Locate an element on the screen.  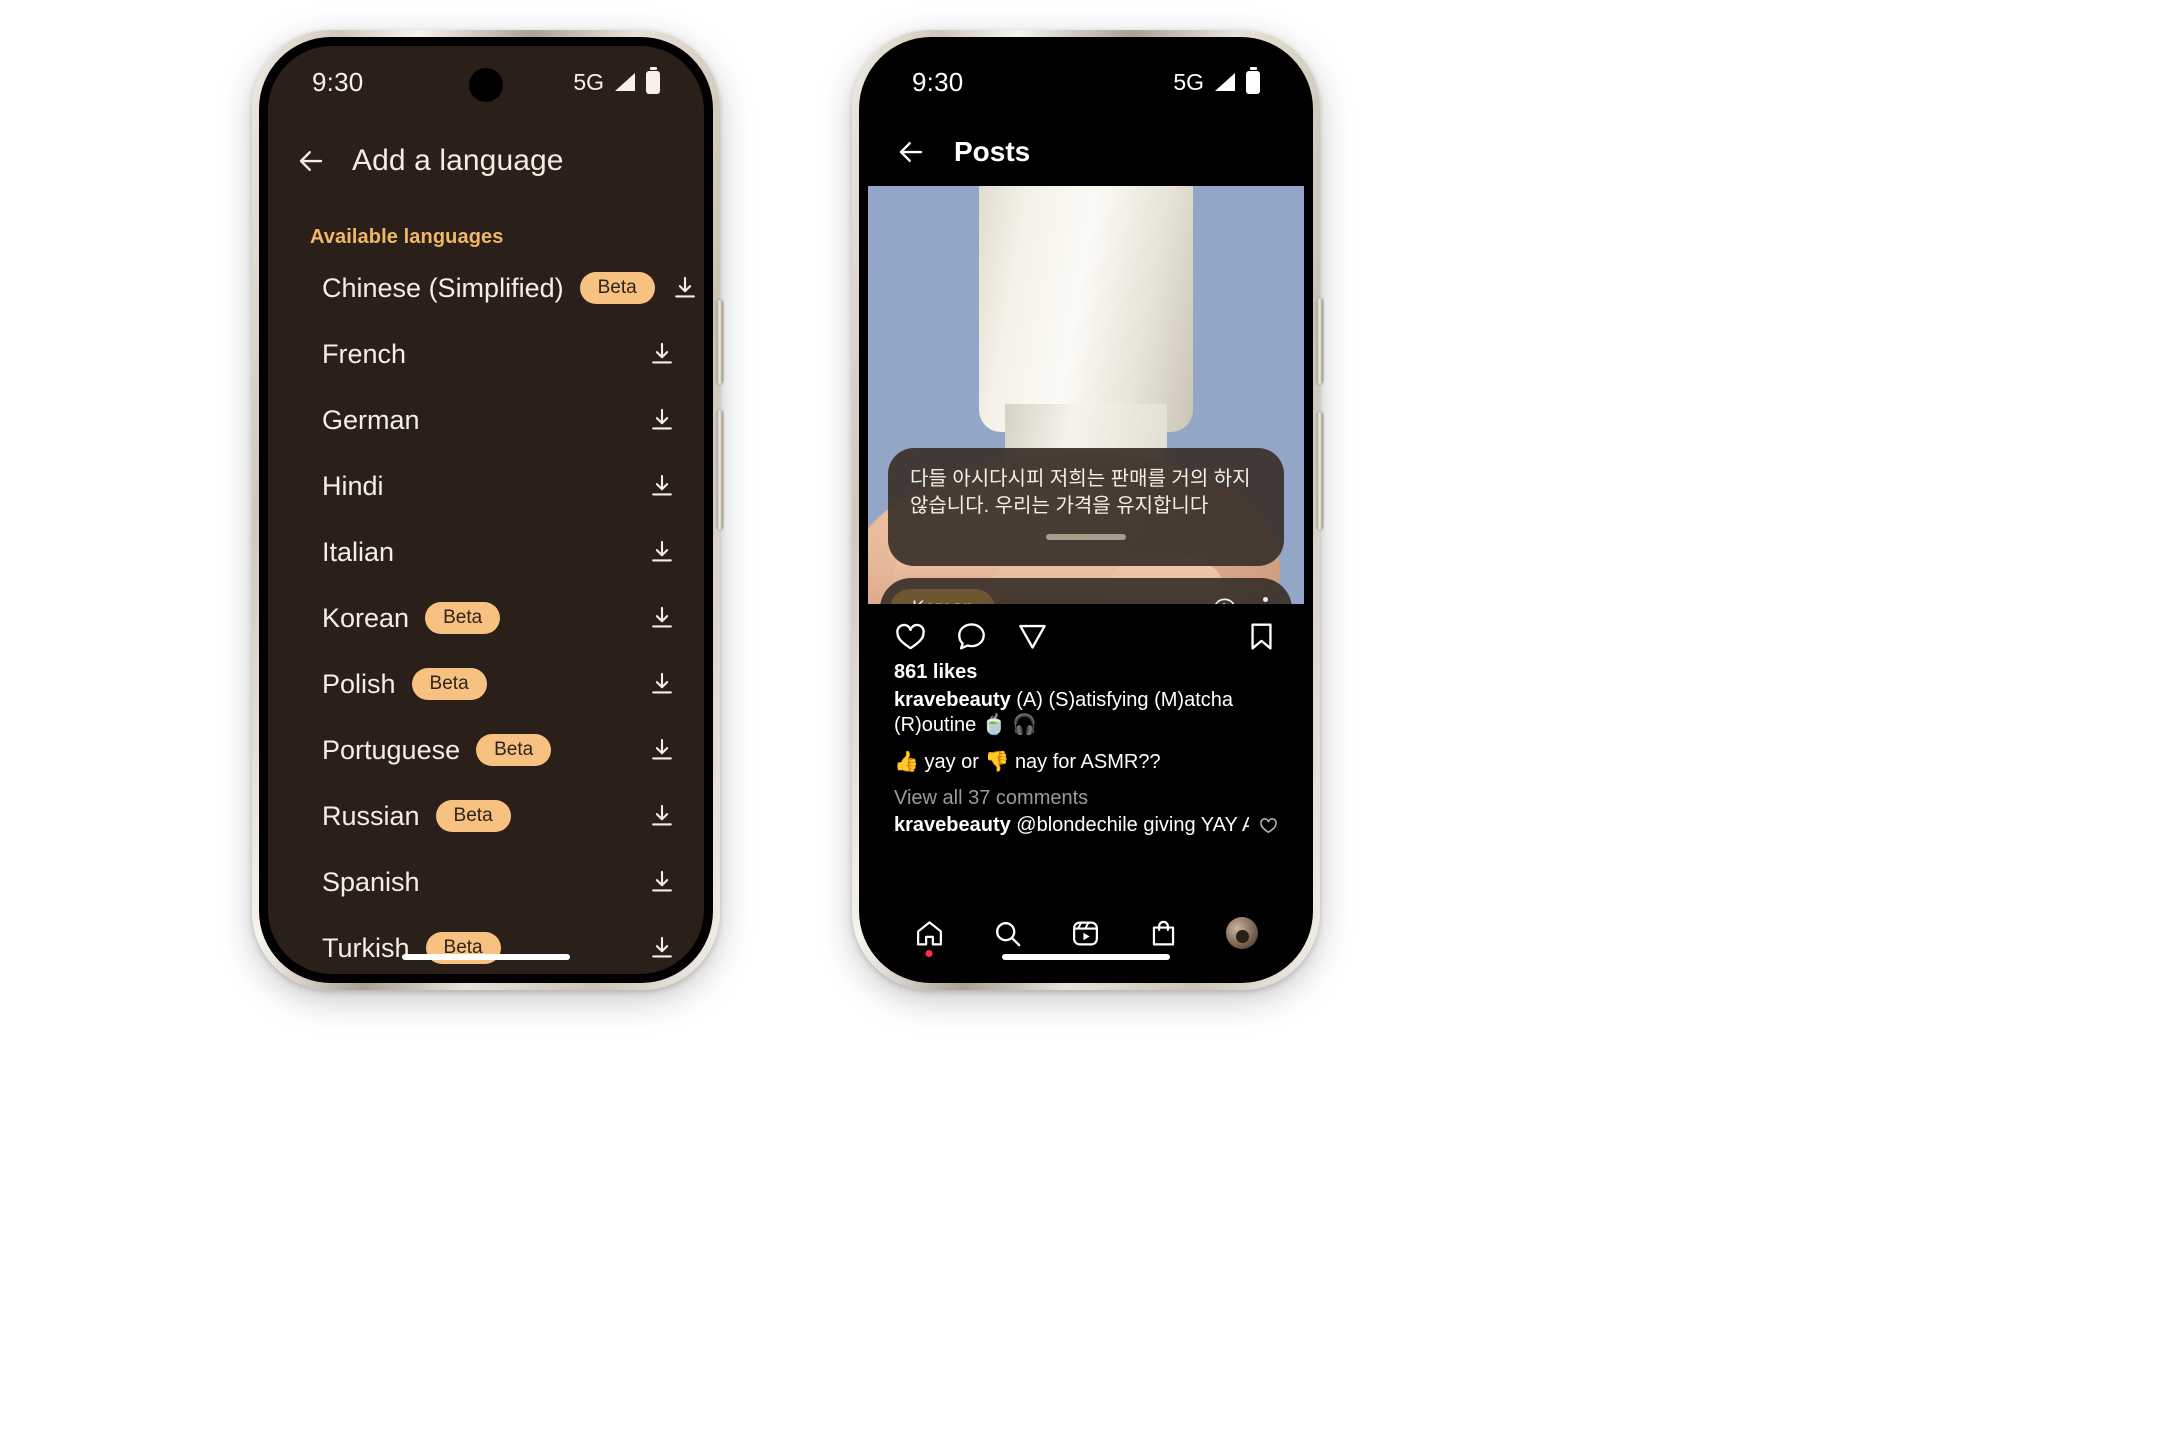
tab-search is located at coordinates (1007, 933).